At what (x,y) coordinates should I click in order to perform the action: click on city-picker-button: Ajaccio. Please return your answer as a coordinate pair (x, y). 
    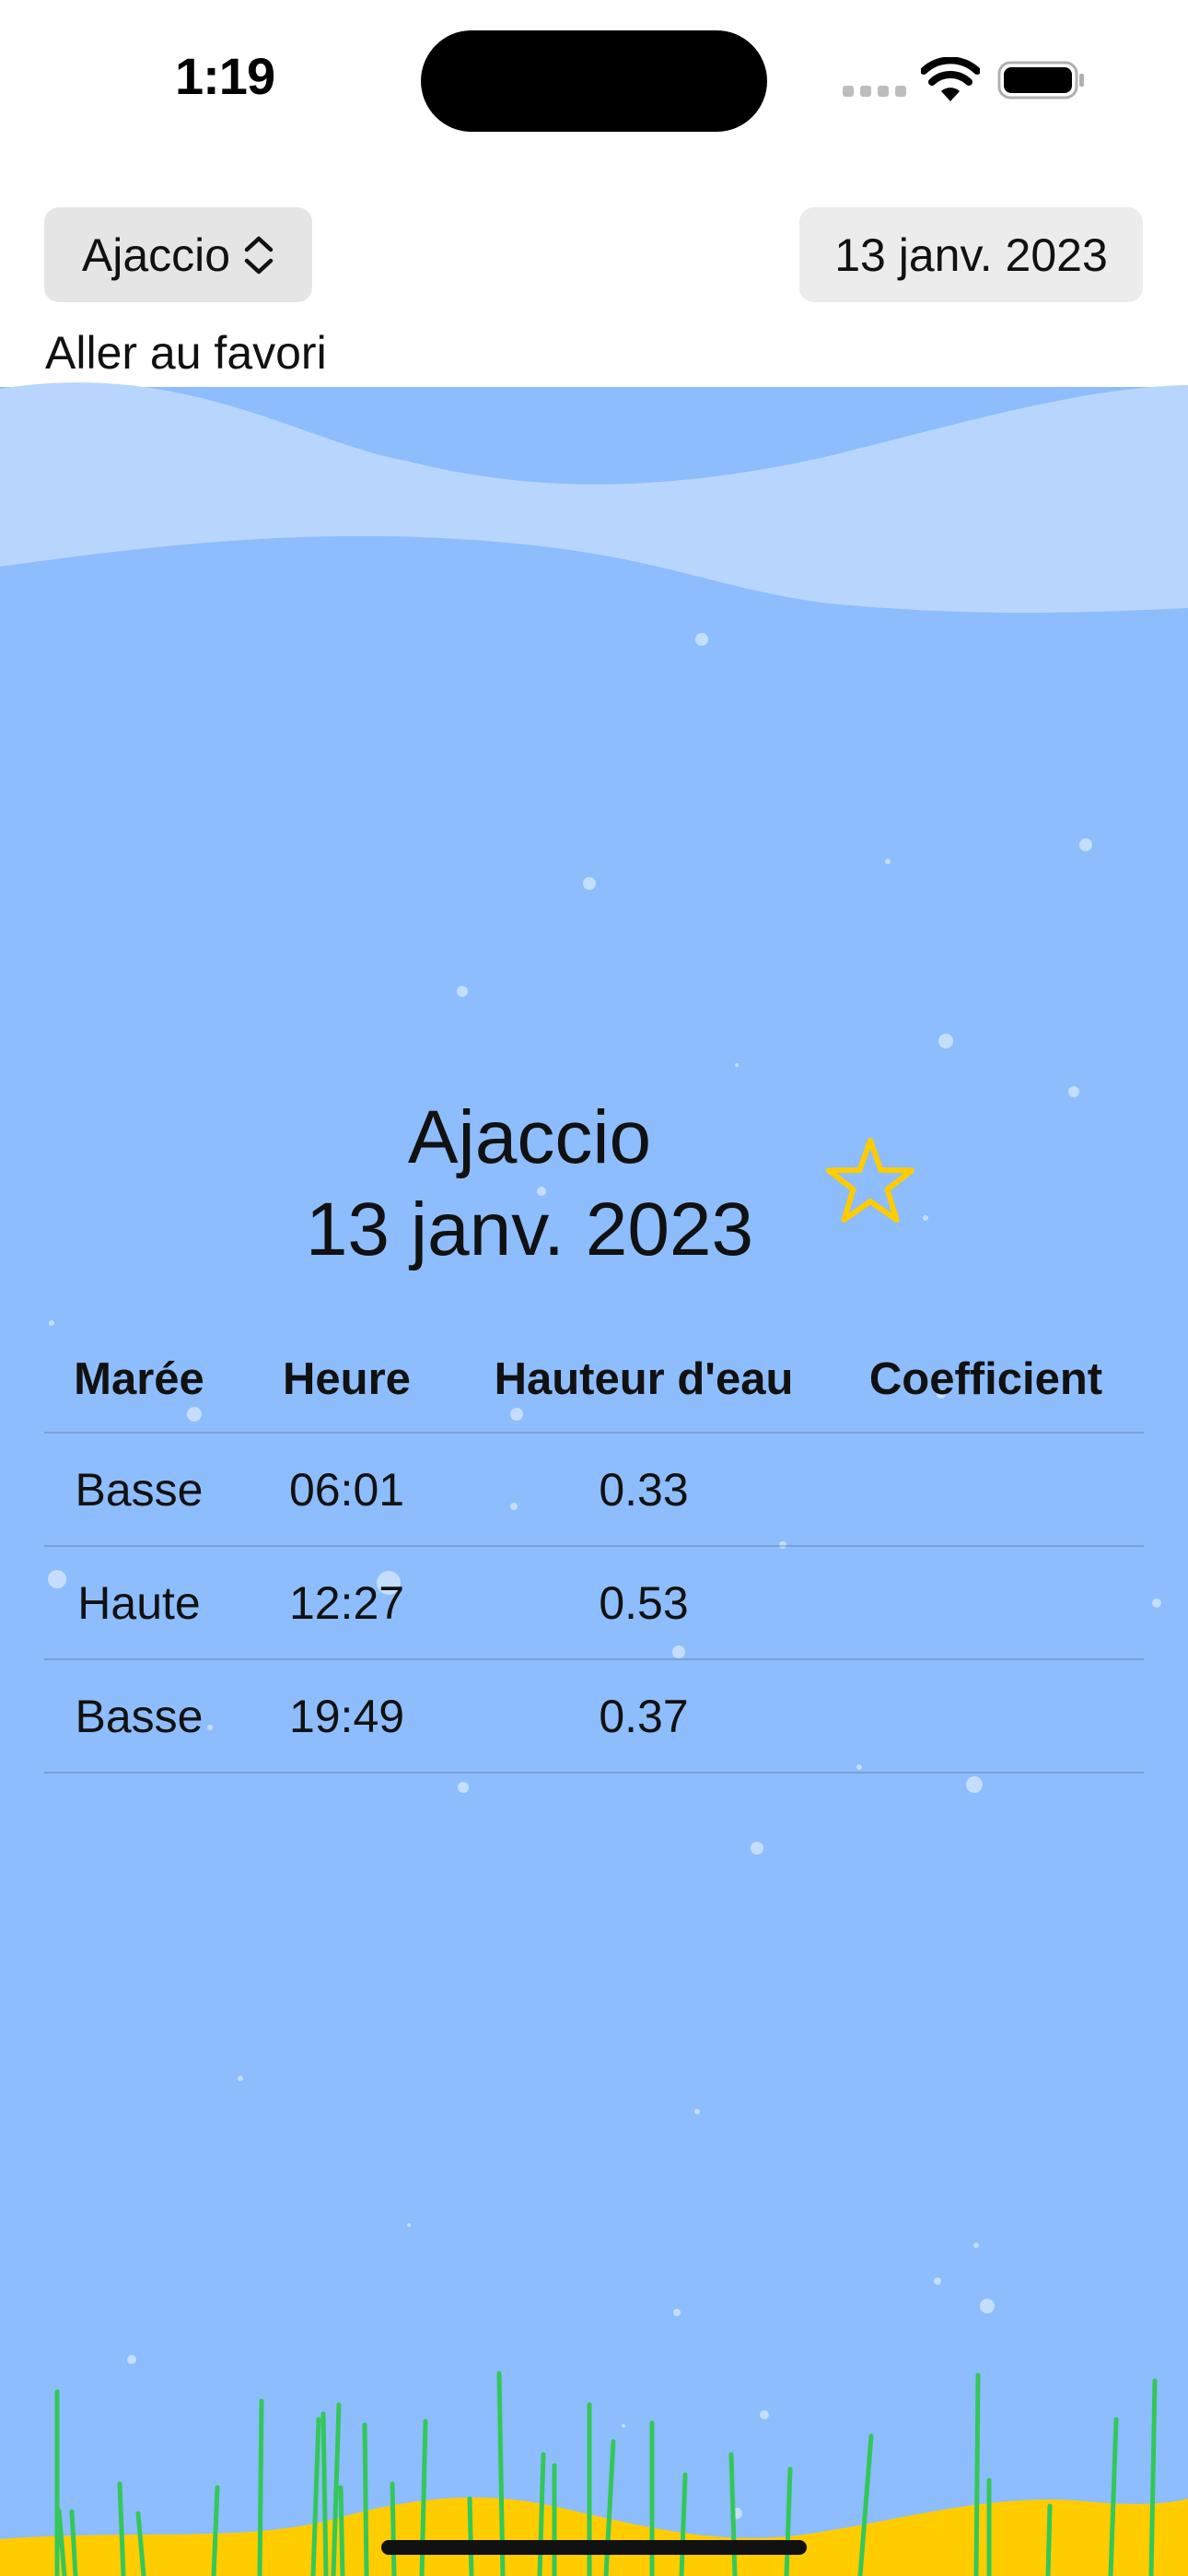
    Looking at the image, I should click on (178, 255).